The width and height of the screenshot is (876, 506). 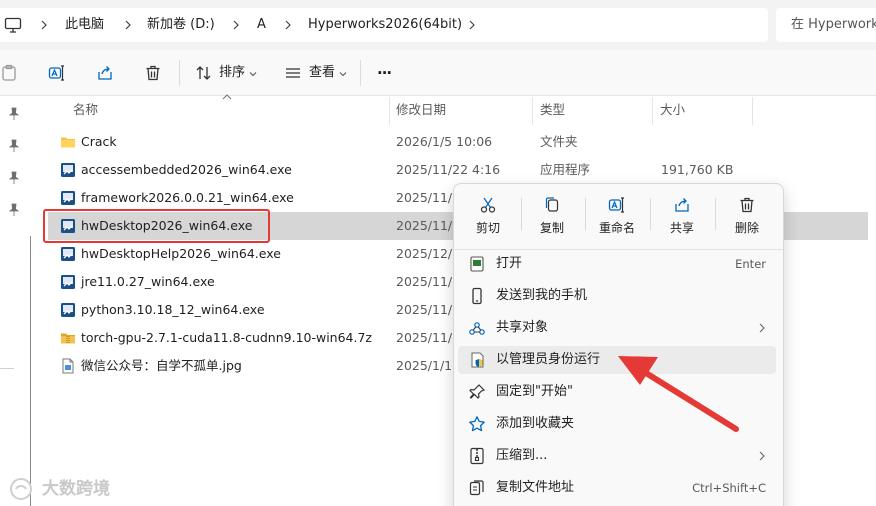 I want to click on file-type: 应用程序, so click(x=565, y=169).